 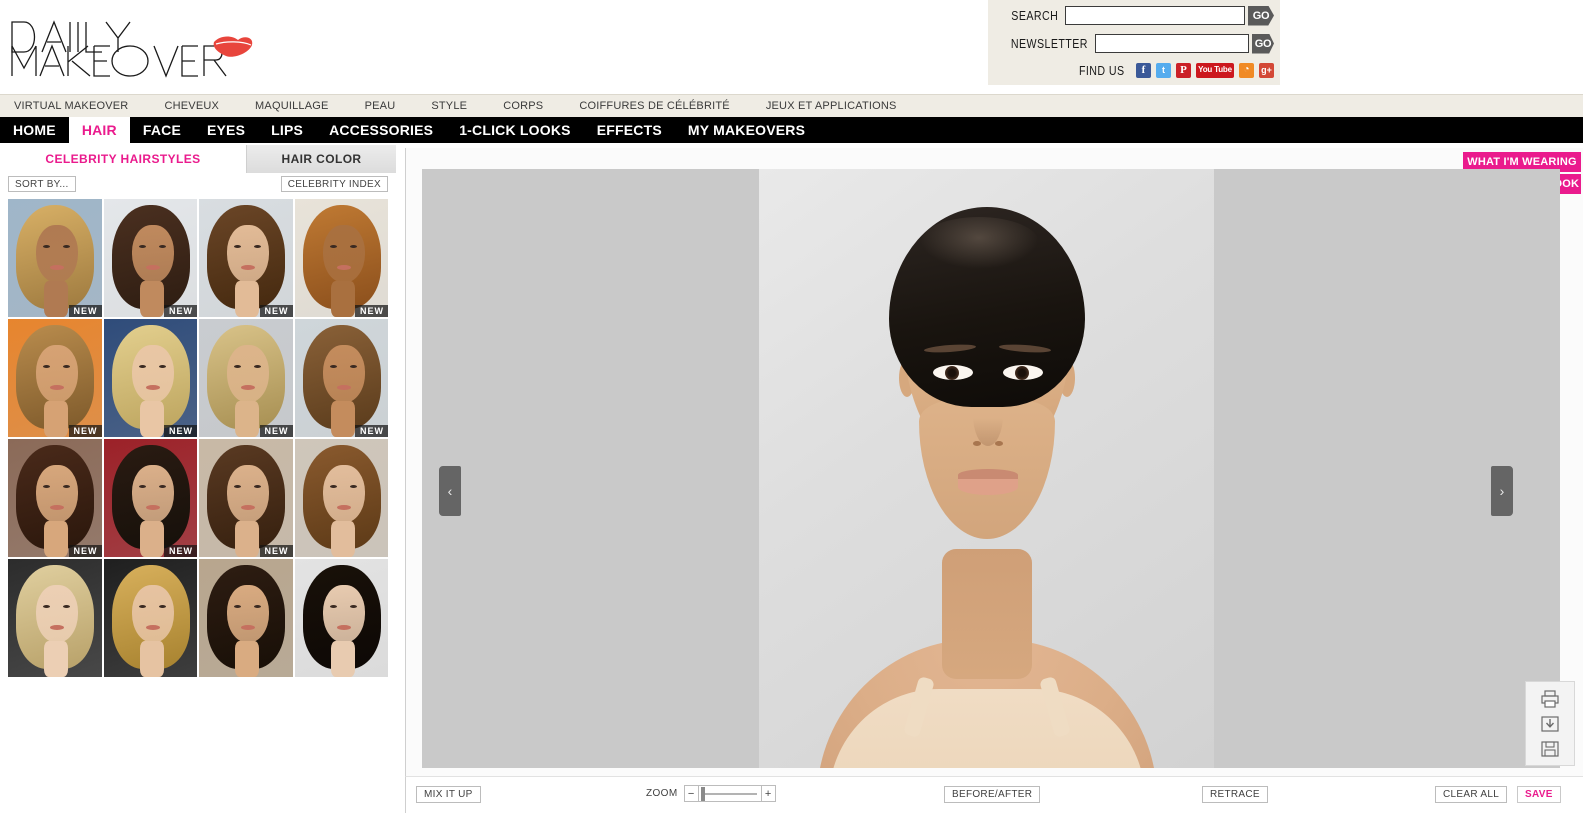 What do you see at coordinates (1143, 70) in the screenshot?
I see `facebook-icon: f` at bounding box center [1143, 70].